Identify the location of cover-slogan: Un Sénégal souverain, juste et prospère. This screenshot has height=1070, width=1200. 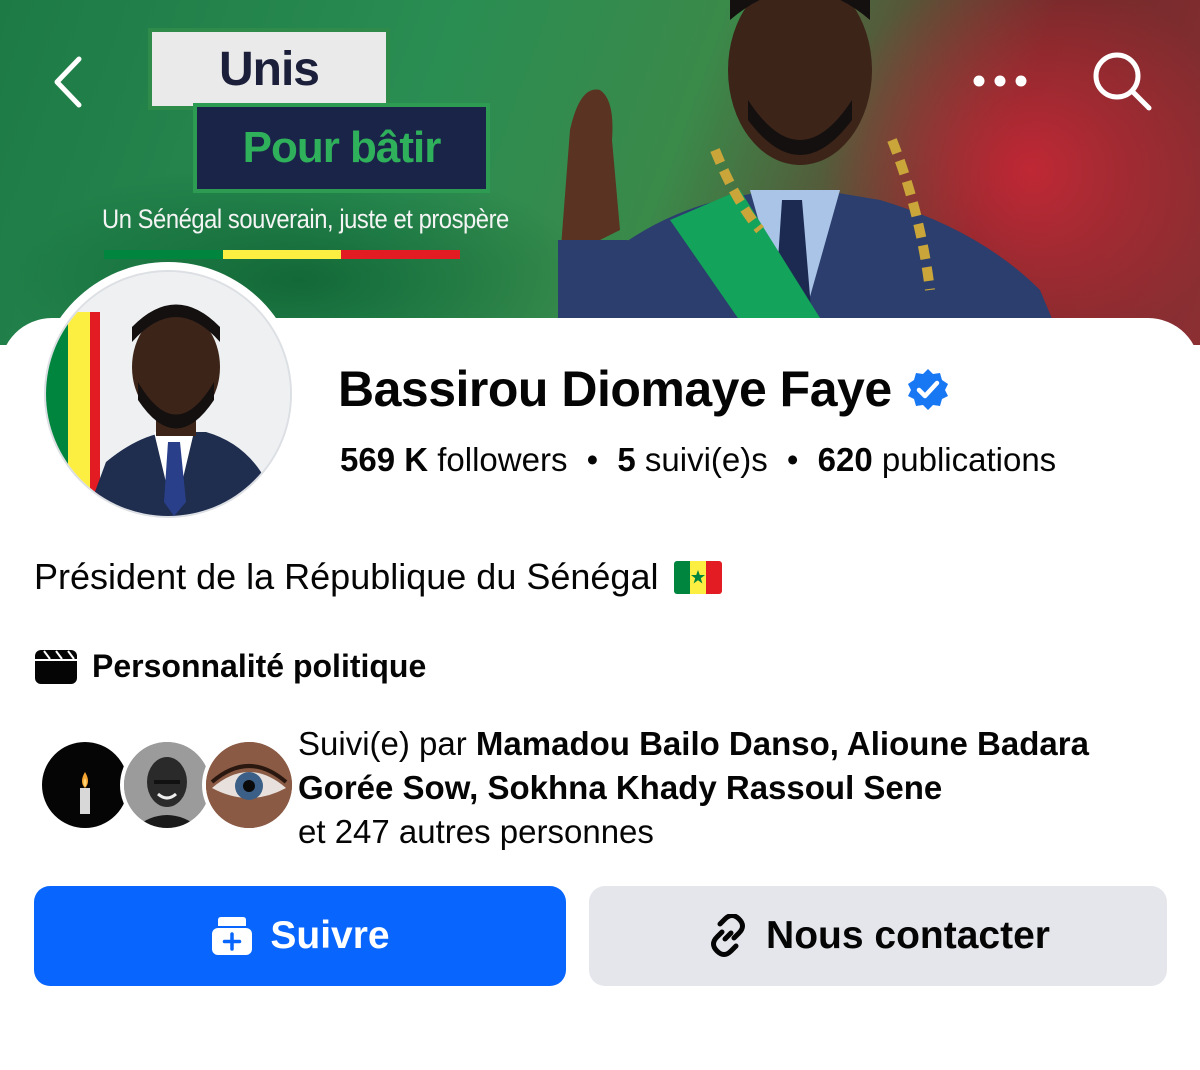
(305, 219).